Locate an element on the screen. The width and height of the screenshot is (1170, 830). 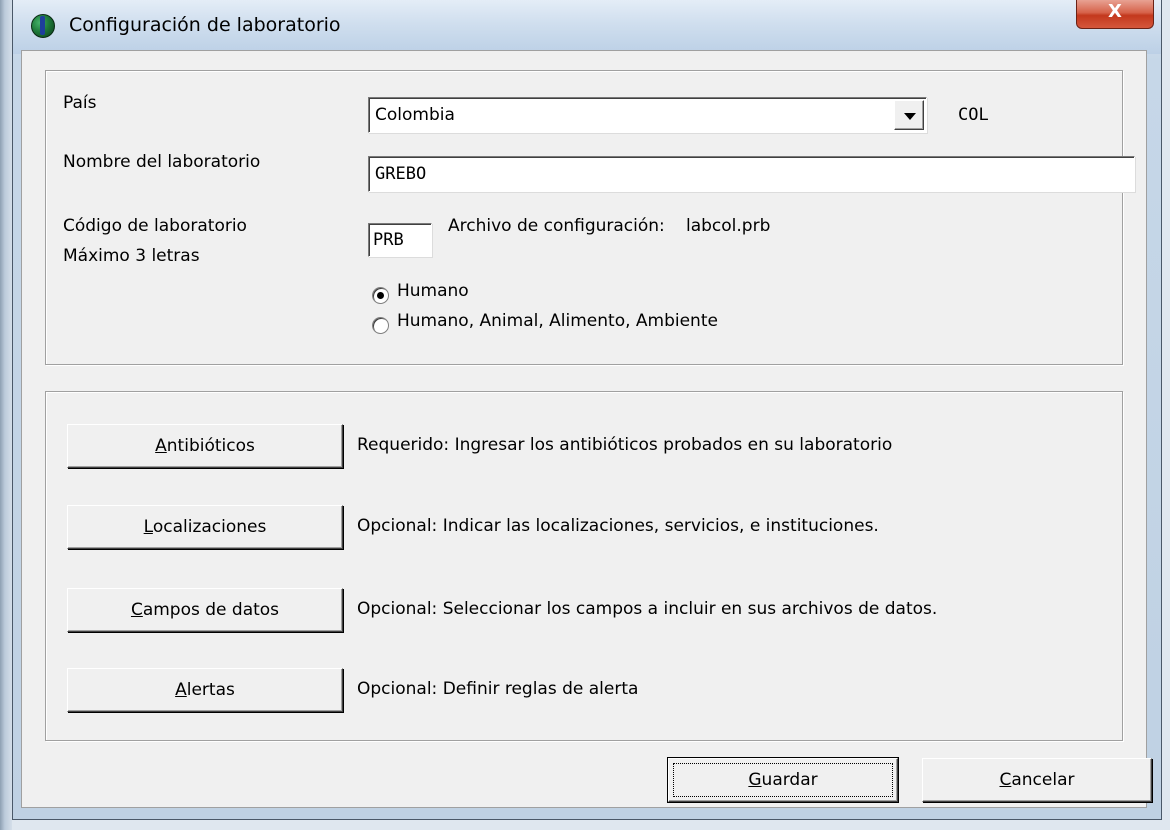
cancelar-button: Cancelar is located at coordinates (1037, 780).